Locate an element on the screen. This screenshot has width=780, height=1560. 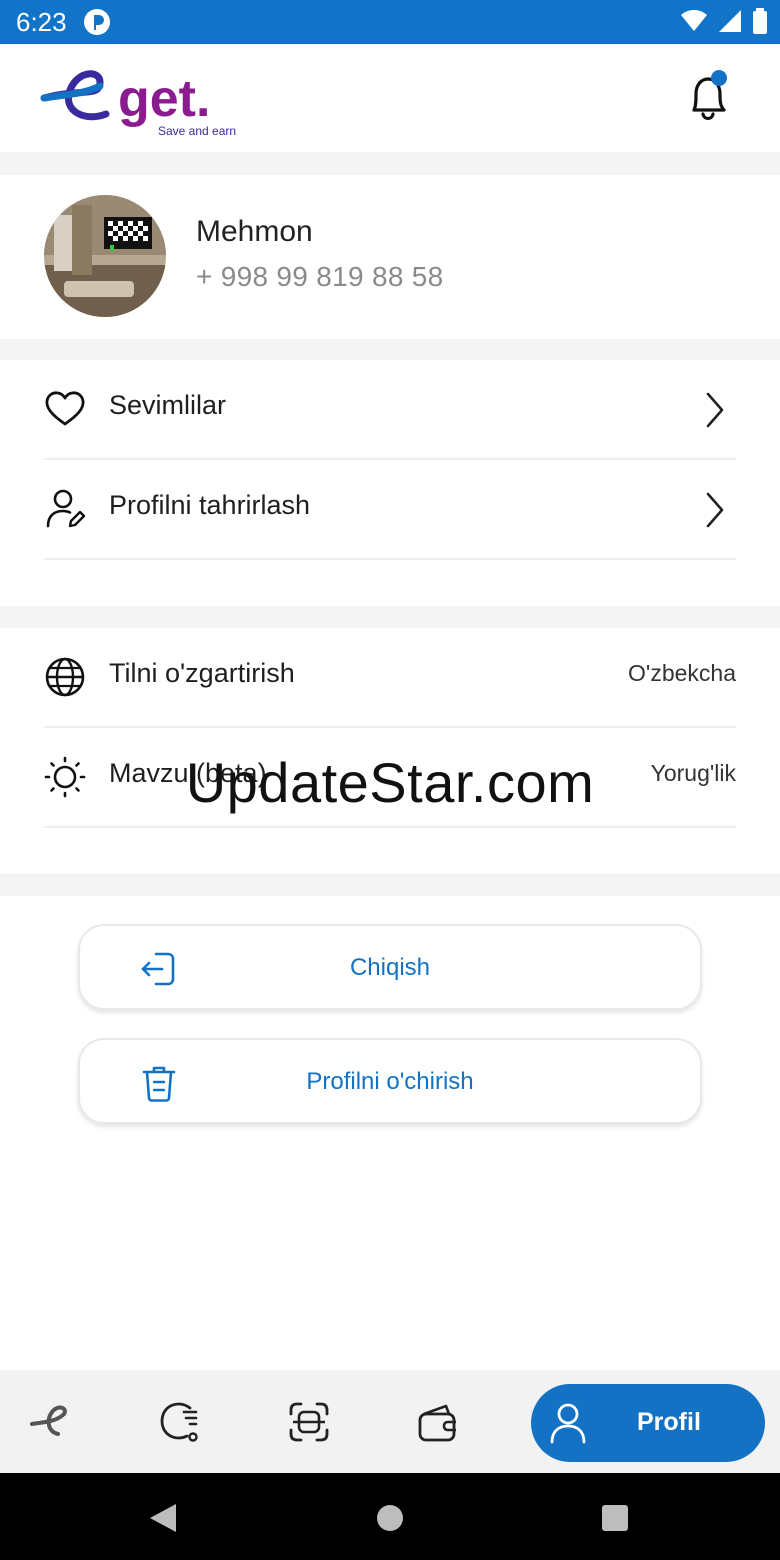
back-icon is located at coordinates (163, 1518).